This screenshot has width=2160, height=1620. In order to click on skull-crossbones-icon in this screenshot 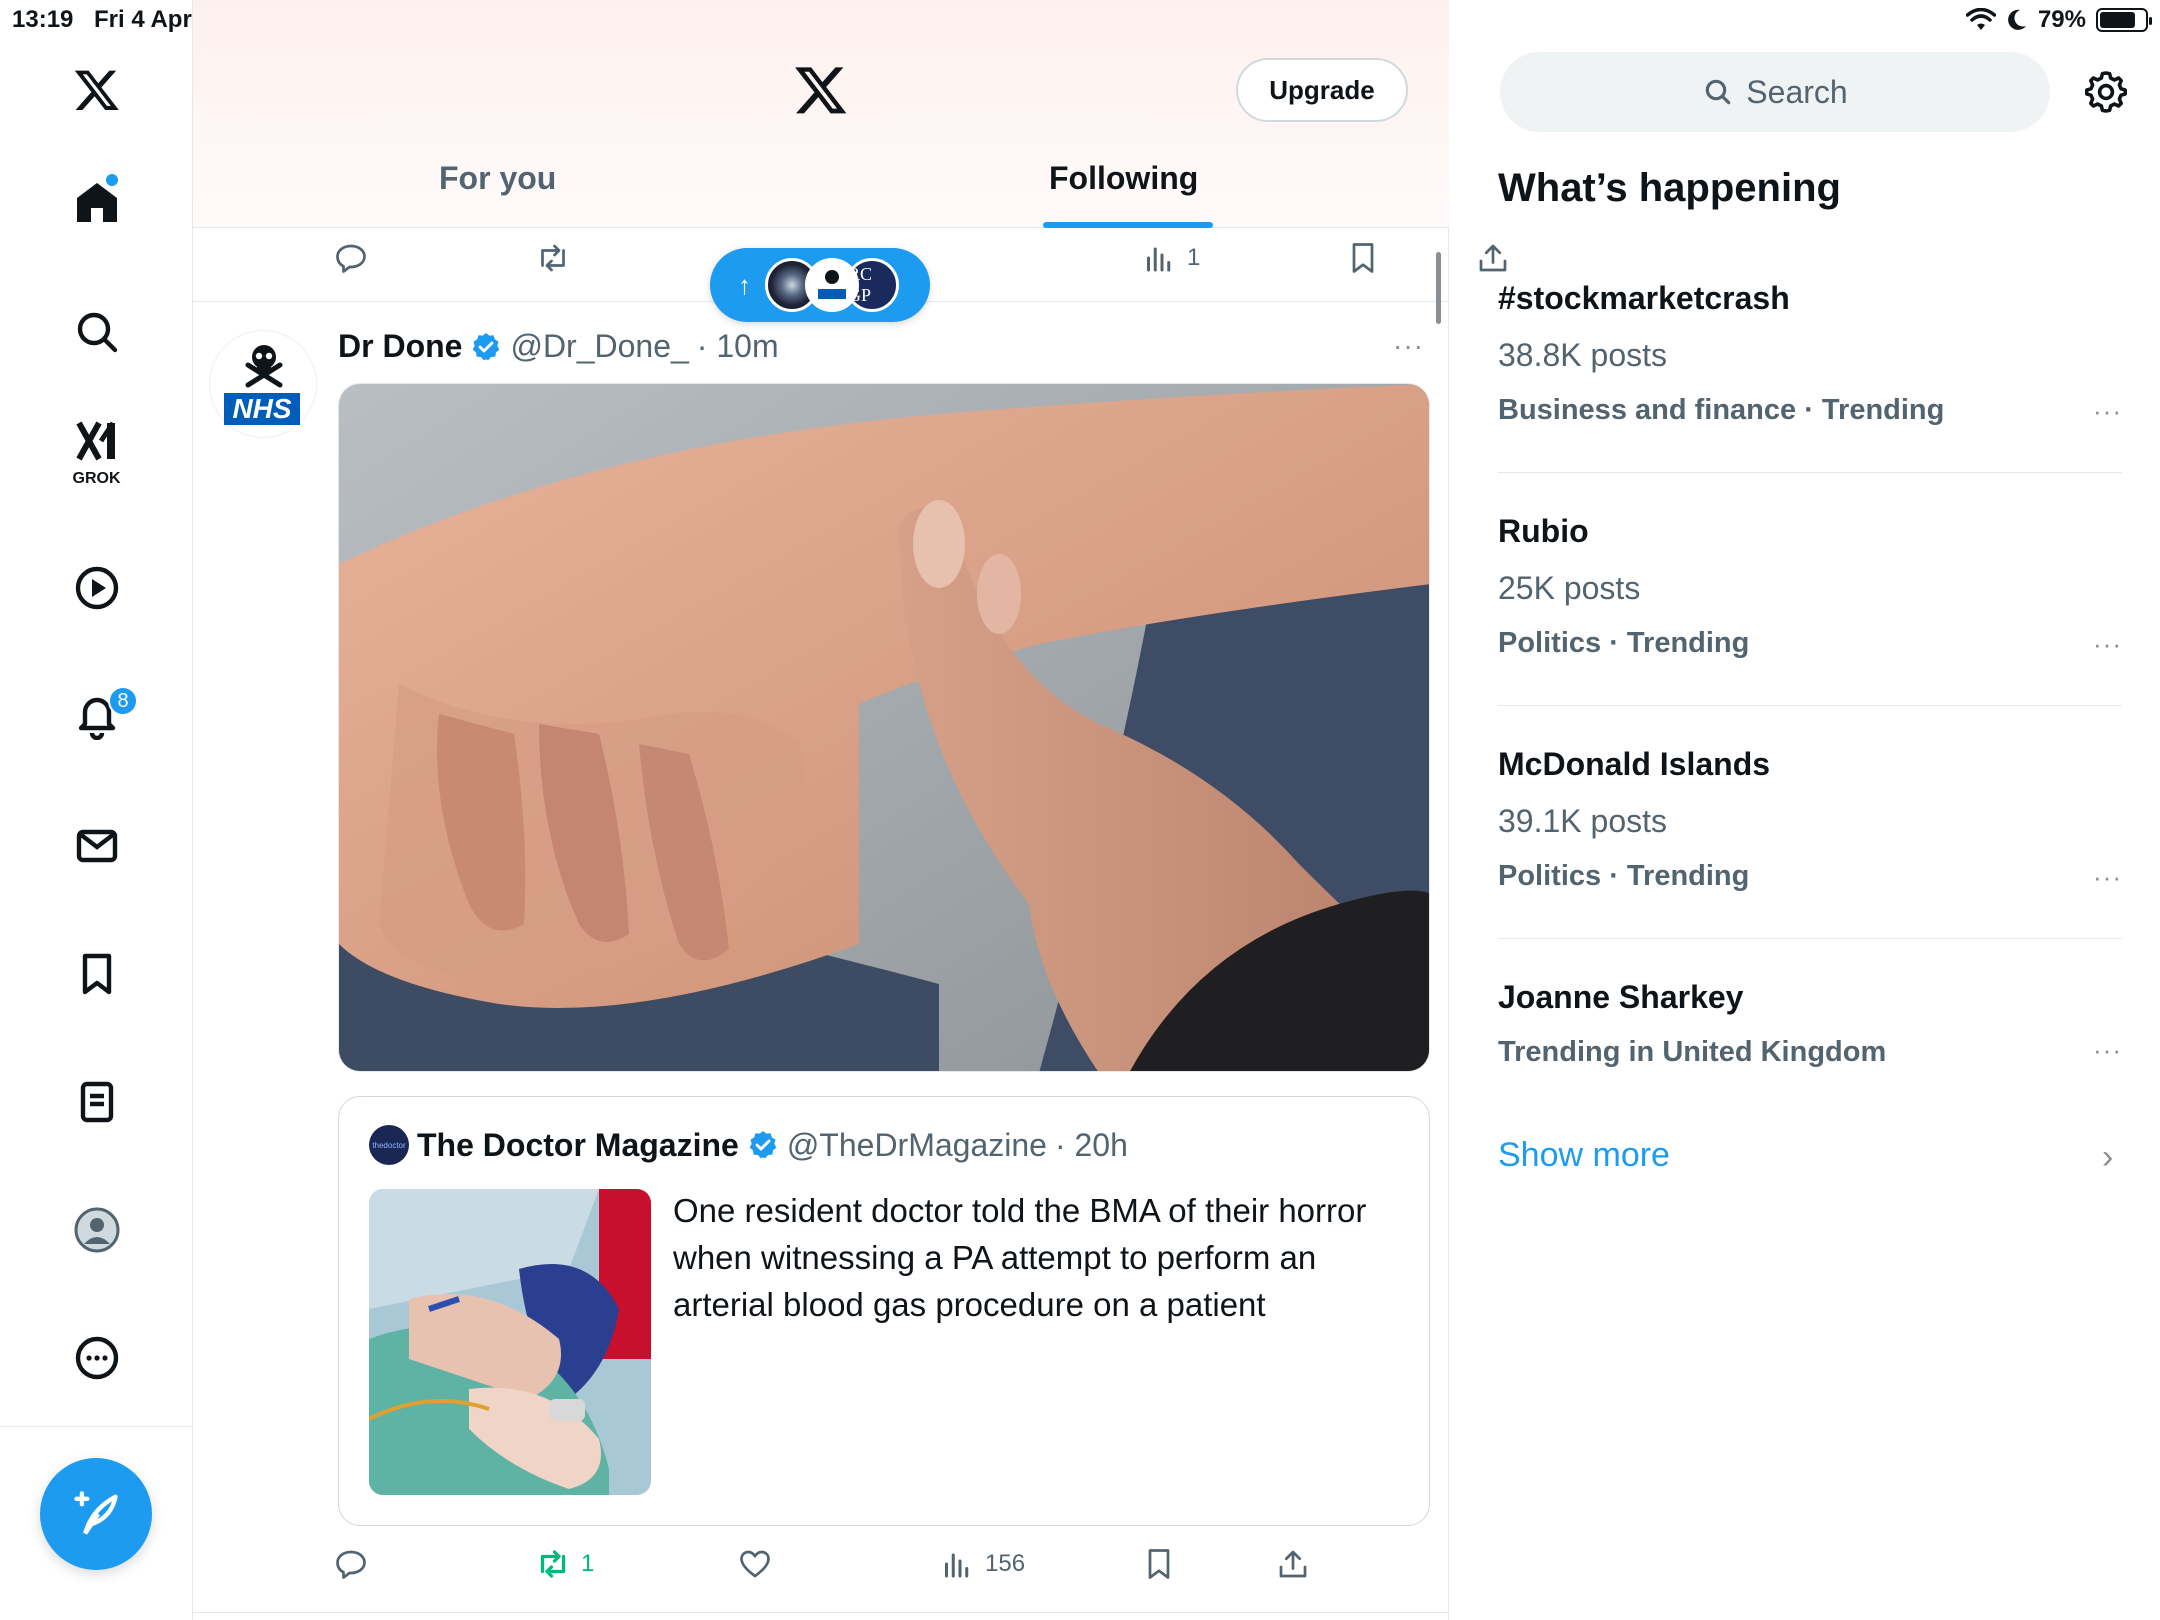, I will do `click(264, 366)`.